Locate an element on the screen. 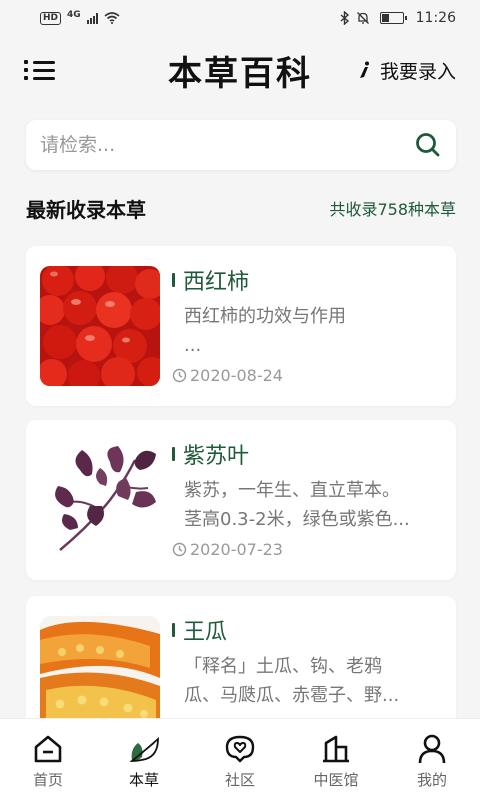  section-title: 最新收录本草 is located at coordinates (86, 209).